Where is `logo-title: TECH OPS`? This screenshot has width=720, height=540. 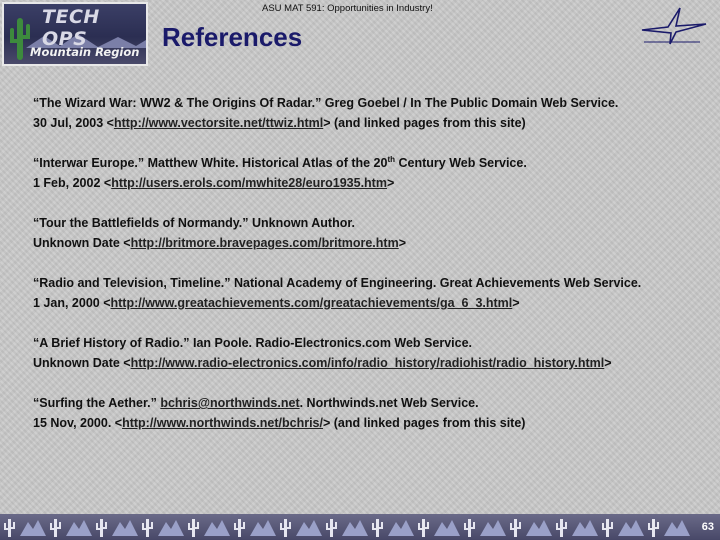 logo-title: TECH OPS is located at coordinates (71, 28).